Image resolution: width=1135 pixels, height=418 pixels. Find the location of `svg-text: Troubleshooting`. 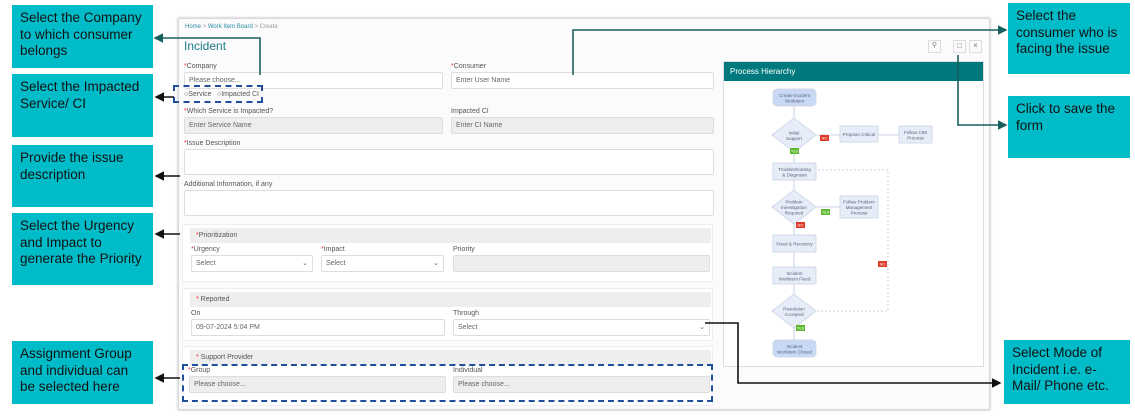

svg-text: Troubleshooting is located at coordinates (794, 169).